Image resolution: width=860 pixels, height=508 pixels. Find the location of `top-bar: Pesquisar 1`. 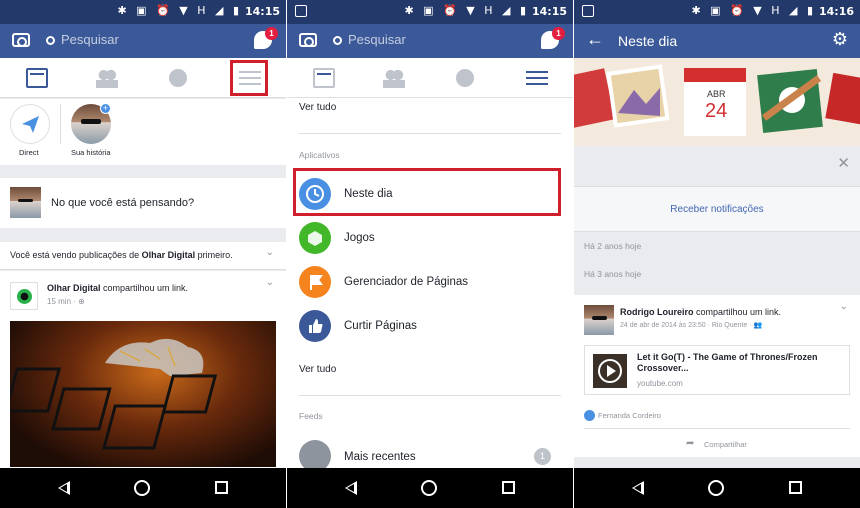

top-bar: Pesquisar 1 is located at coordinates (143, 41).